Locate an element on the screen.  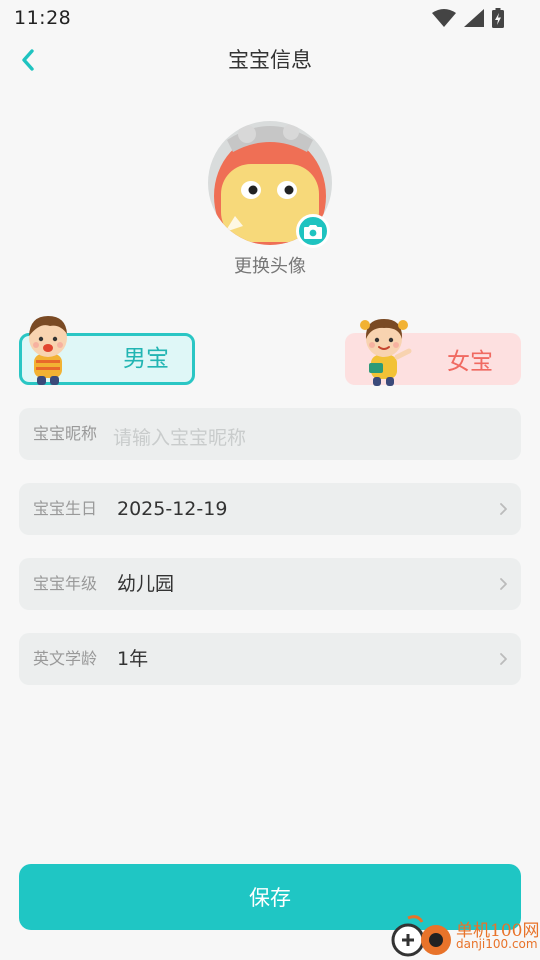
wifi-icon is located at coordinates (444, 18).